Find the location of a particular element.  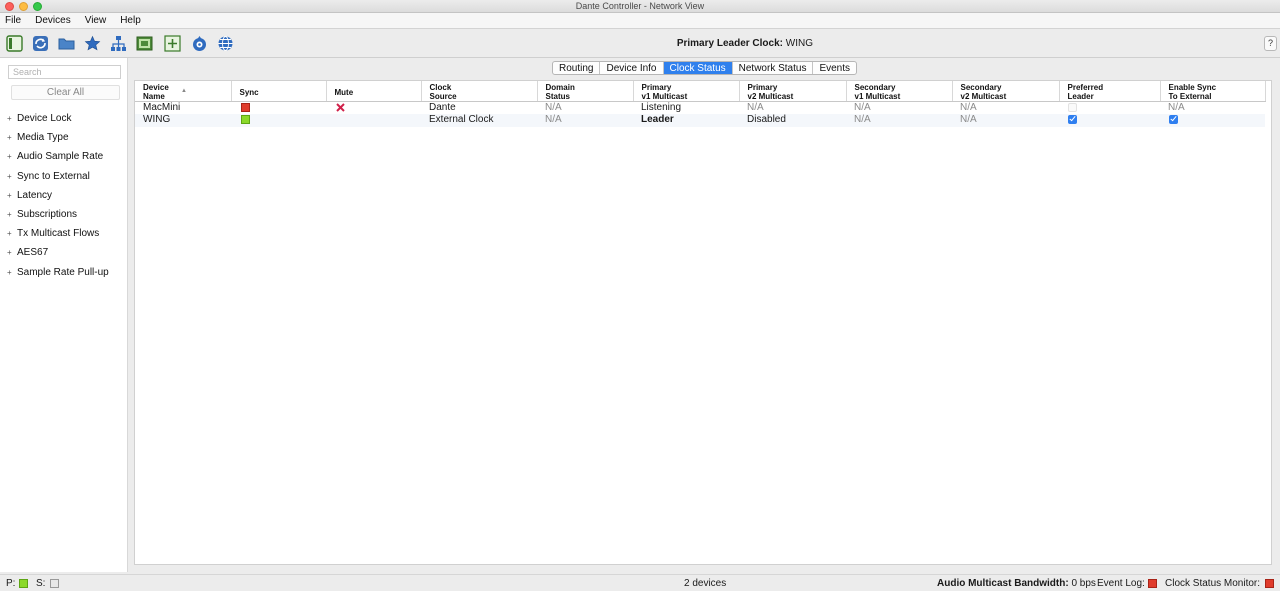

preferred-leader-checkbox is located at coordinates (1072, 120).